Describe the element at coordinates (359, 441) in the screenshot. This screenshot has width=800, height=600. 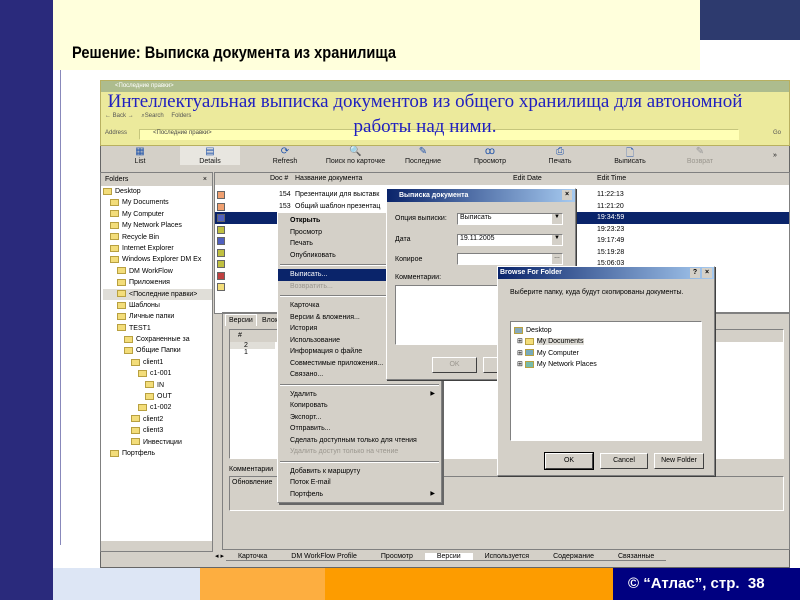
I see `menu-item: Сделать доступным только для чтения` at that location.